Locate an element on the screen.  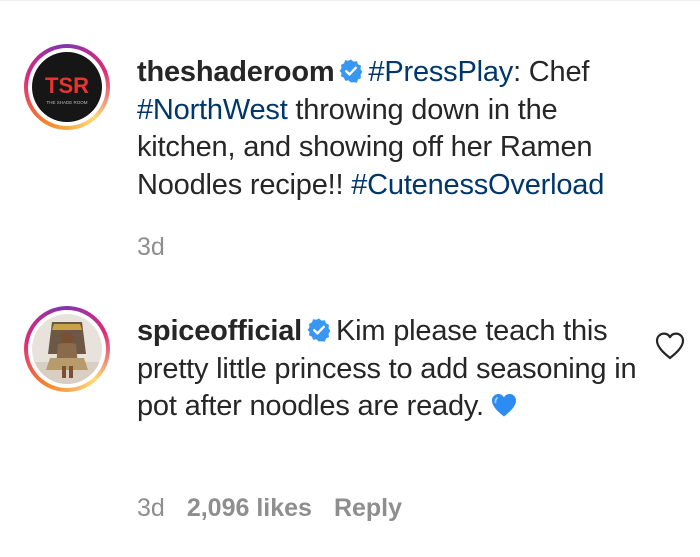
theshaderoom-avatar-image: TSR THE SHADE ROOM is located at coordinates (67, 87).